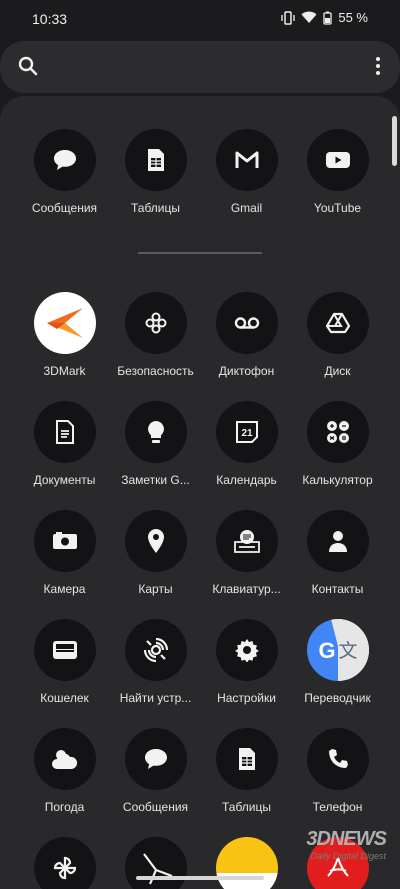 This screenshot has width=400, height=889. I want to click on suggested-apps-row: Сообщения Таблицы Gmail YouTube, so click(200, 177).